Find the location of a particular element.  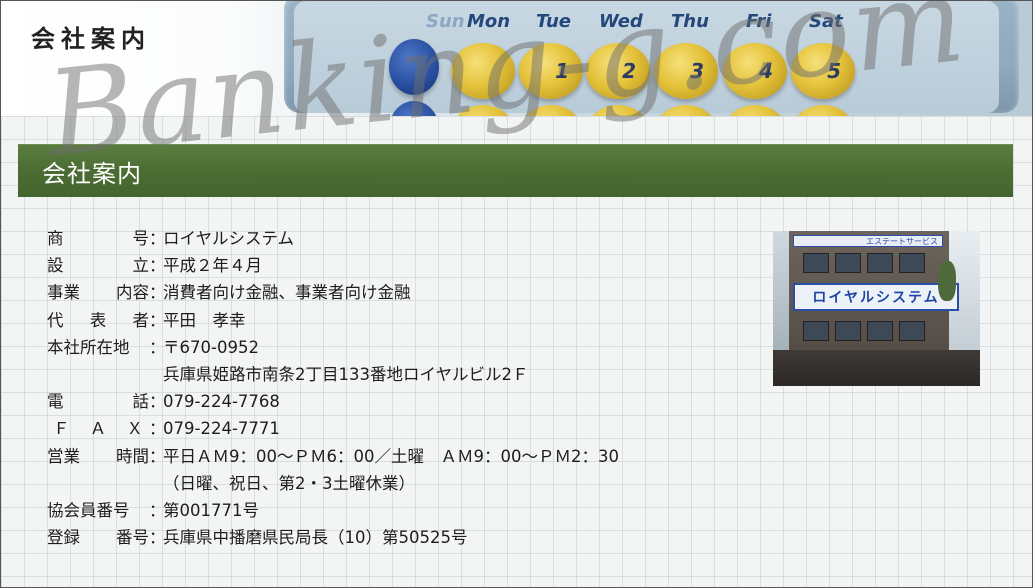

info-row-phone: 電話 ： 079-224-7768 is located at coordinates (333, 401).